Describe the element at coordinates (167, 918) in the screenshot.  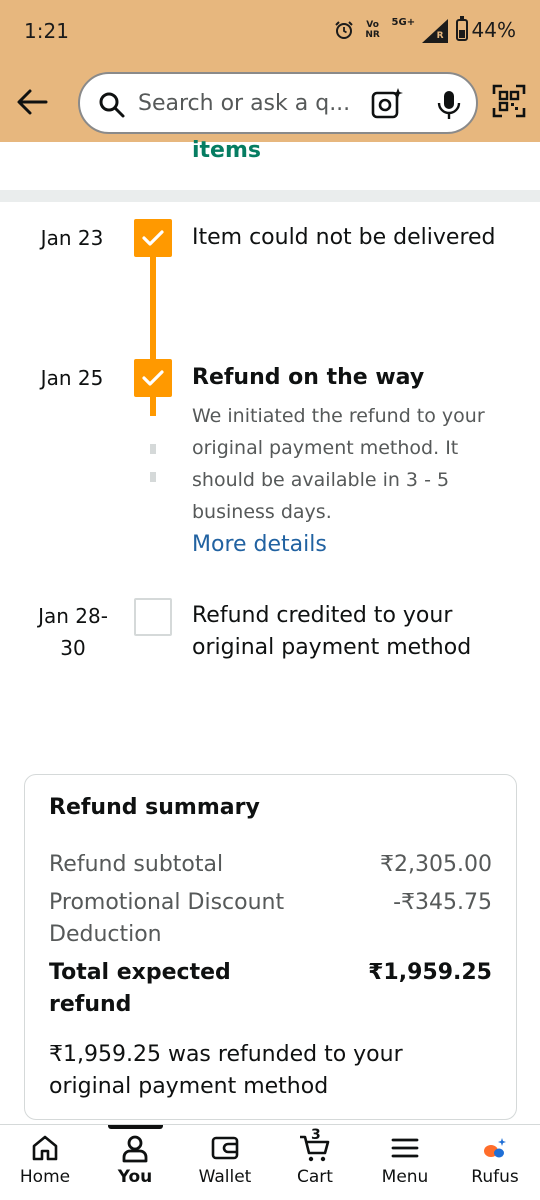
I see `discount-deduction-label: Promotional Discount Deduction` at that location.